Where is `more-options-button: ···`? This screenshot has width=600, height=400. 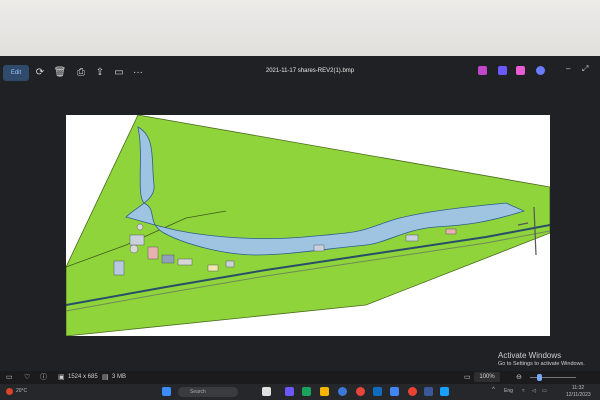 more-options-button: ··· is located at coordinates (138, 73).